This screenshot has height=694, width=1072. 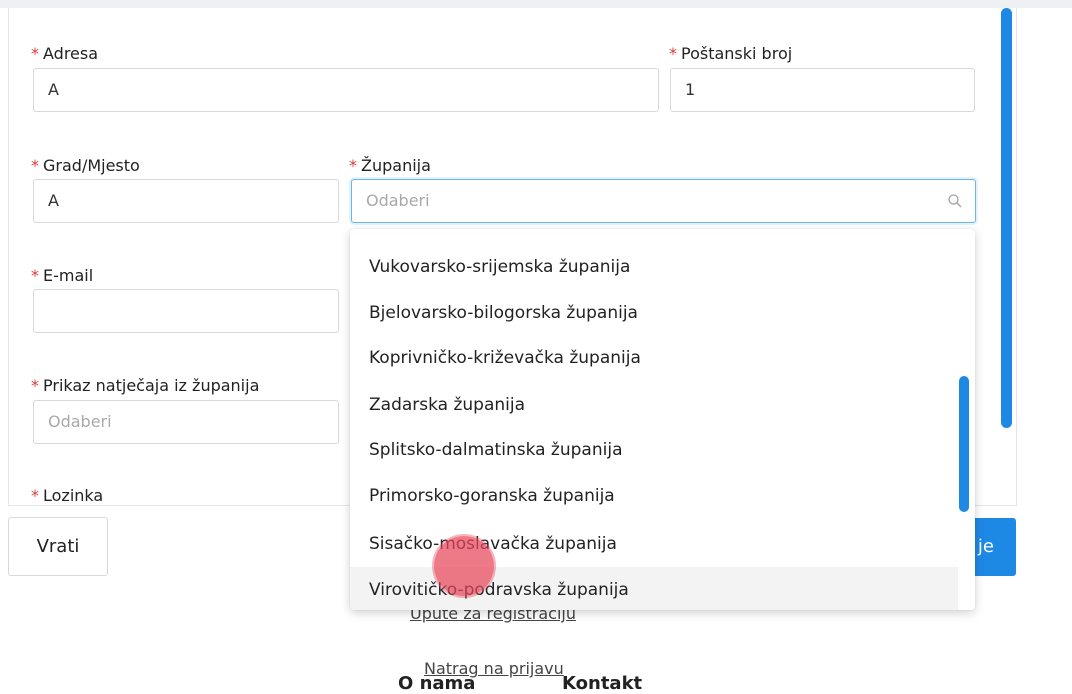 I want to click on postal-label: * Poštanski broj, so click(x=730, y=53).